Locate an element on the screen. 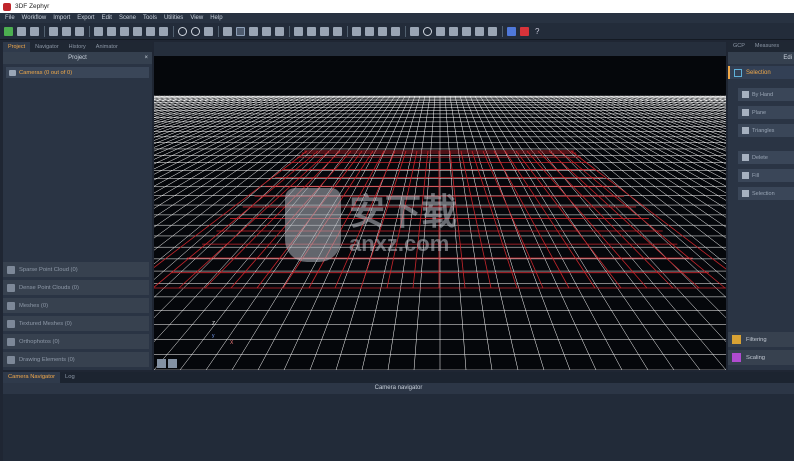 The height and width of the screenshot is (461, 794). delete-button: Delete is located at coordinates (766, 157).